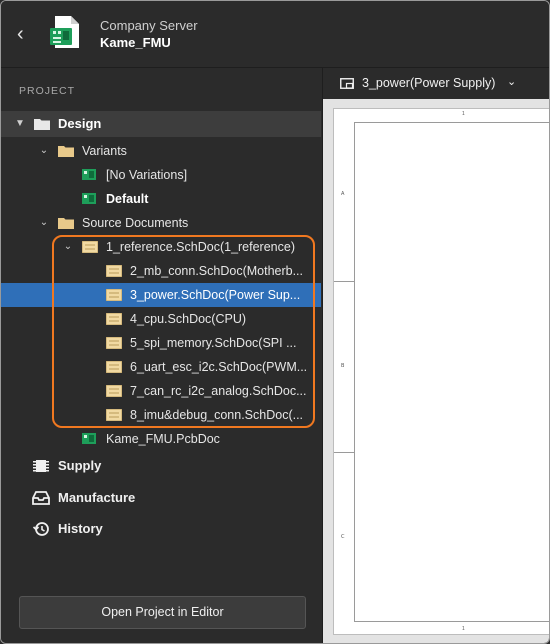  Describe the element at coordinates (188, 319) in the screenshot. I see `tree-item-label: 4_cpu.SchDoc(CPU)` at that location.